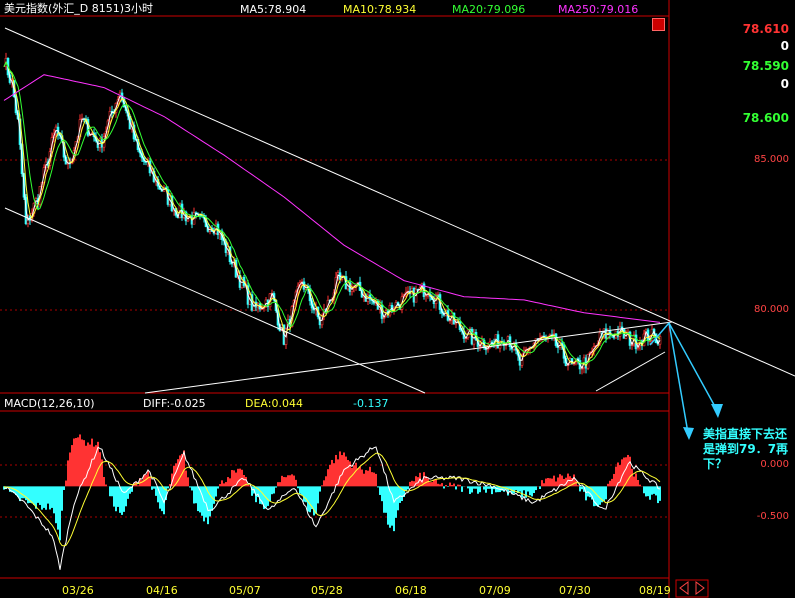 This screenshot has width=795, height=598. Describe the element at coordinates (575, 590) in the screenshot. I see `x-tick-label: 07/30` at that location.